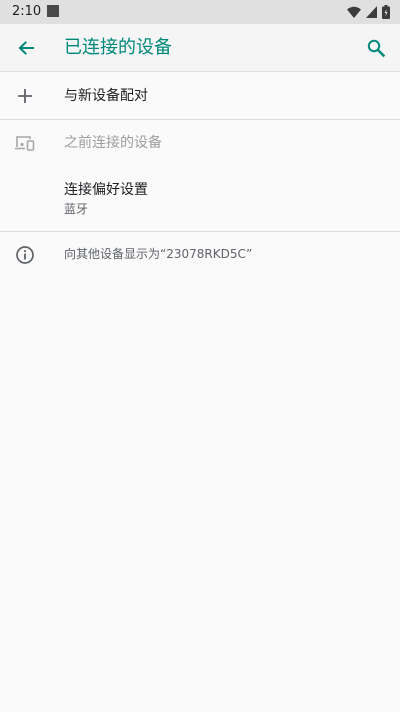 The width and height of the screenshot is (400, 712). What do you see at coordinates (53, 11) in the screenshot?
I see `notification-square-icon` at bounding box center [53, 11].